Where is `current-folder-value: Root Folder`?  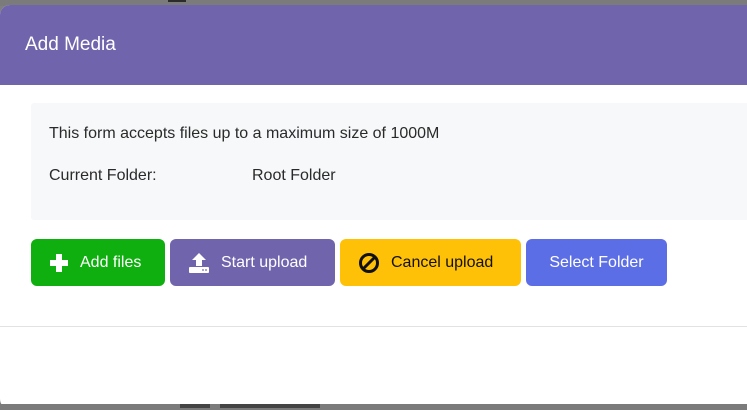 current-folder-value: Root Folder is located at coordinates (294, 175).